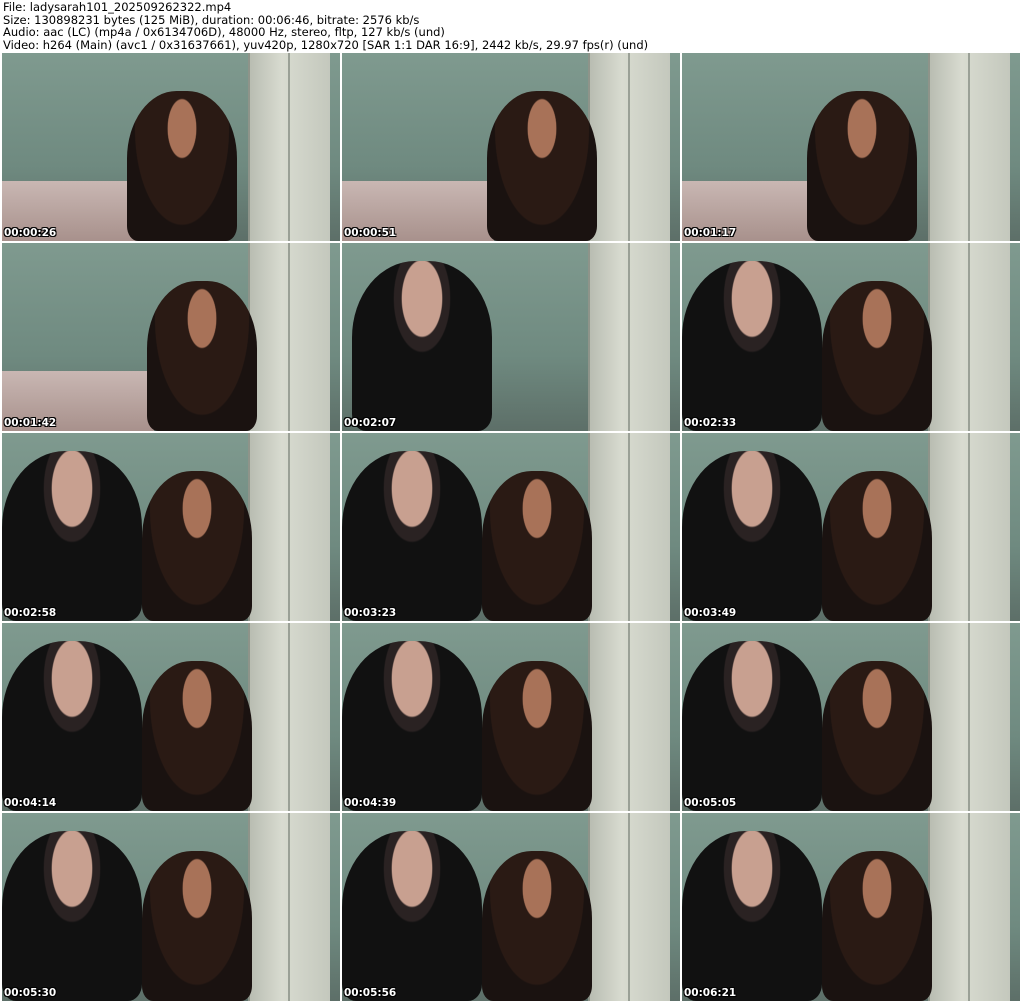 The image size is (1024, 1003). Describe the element at coordinates (30, 233) in the screenshot. I see `timestamp: 00:00:26` at that location.